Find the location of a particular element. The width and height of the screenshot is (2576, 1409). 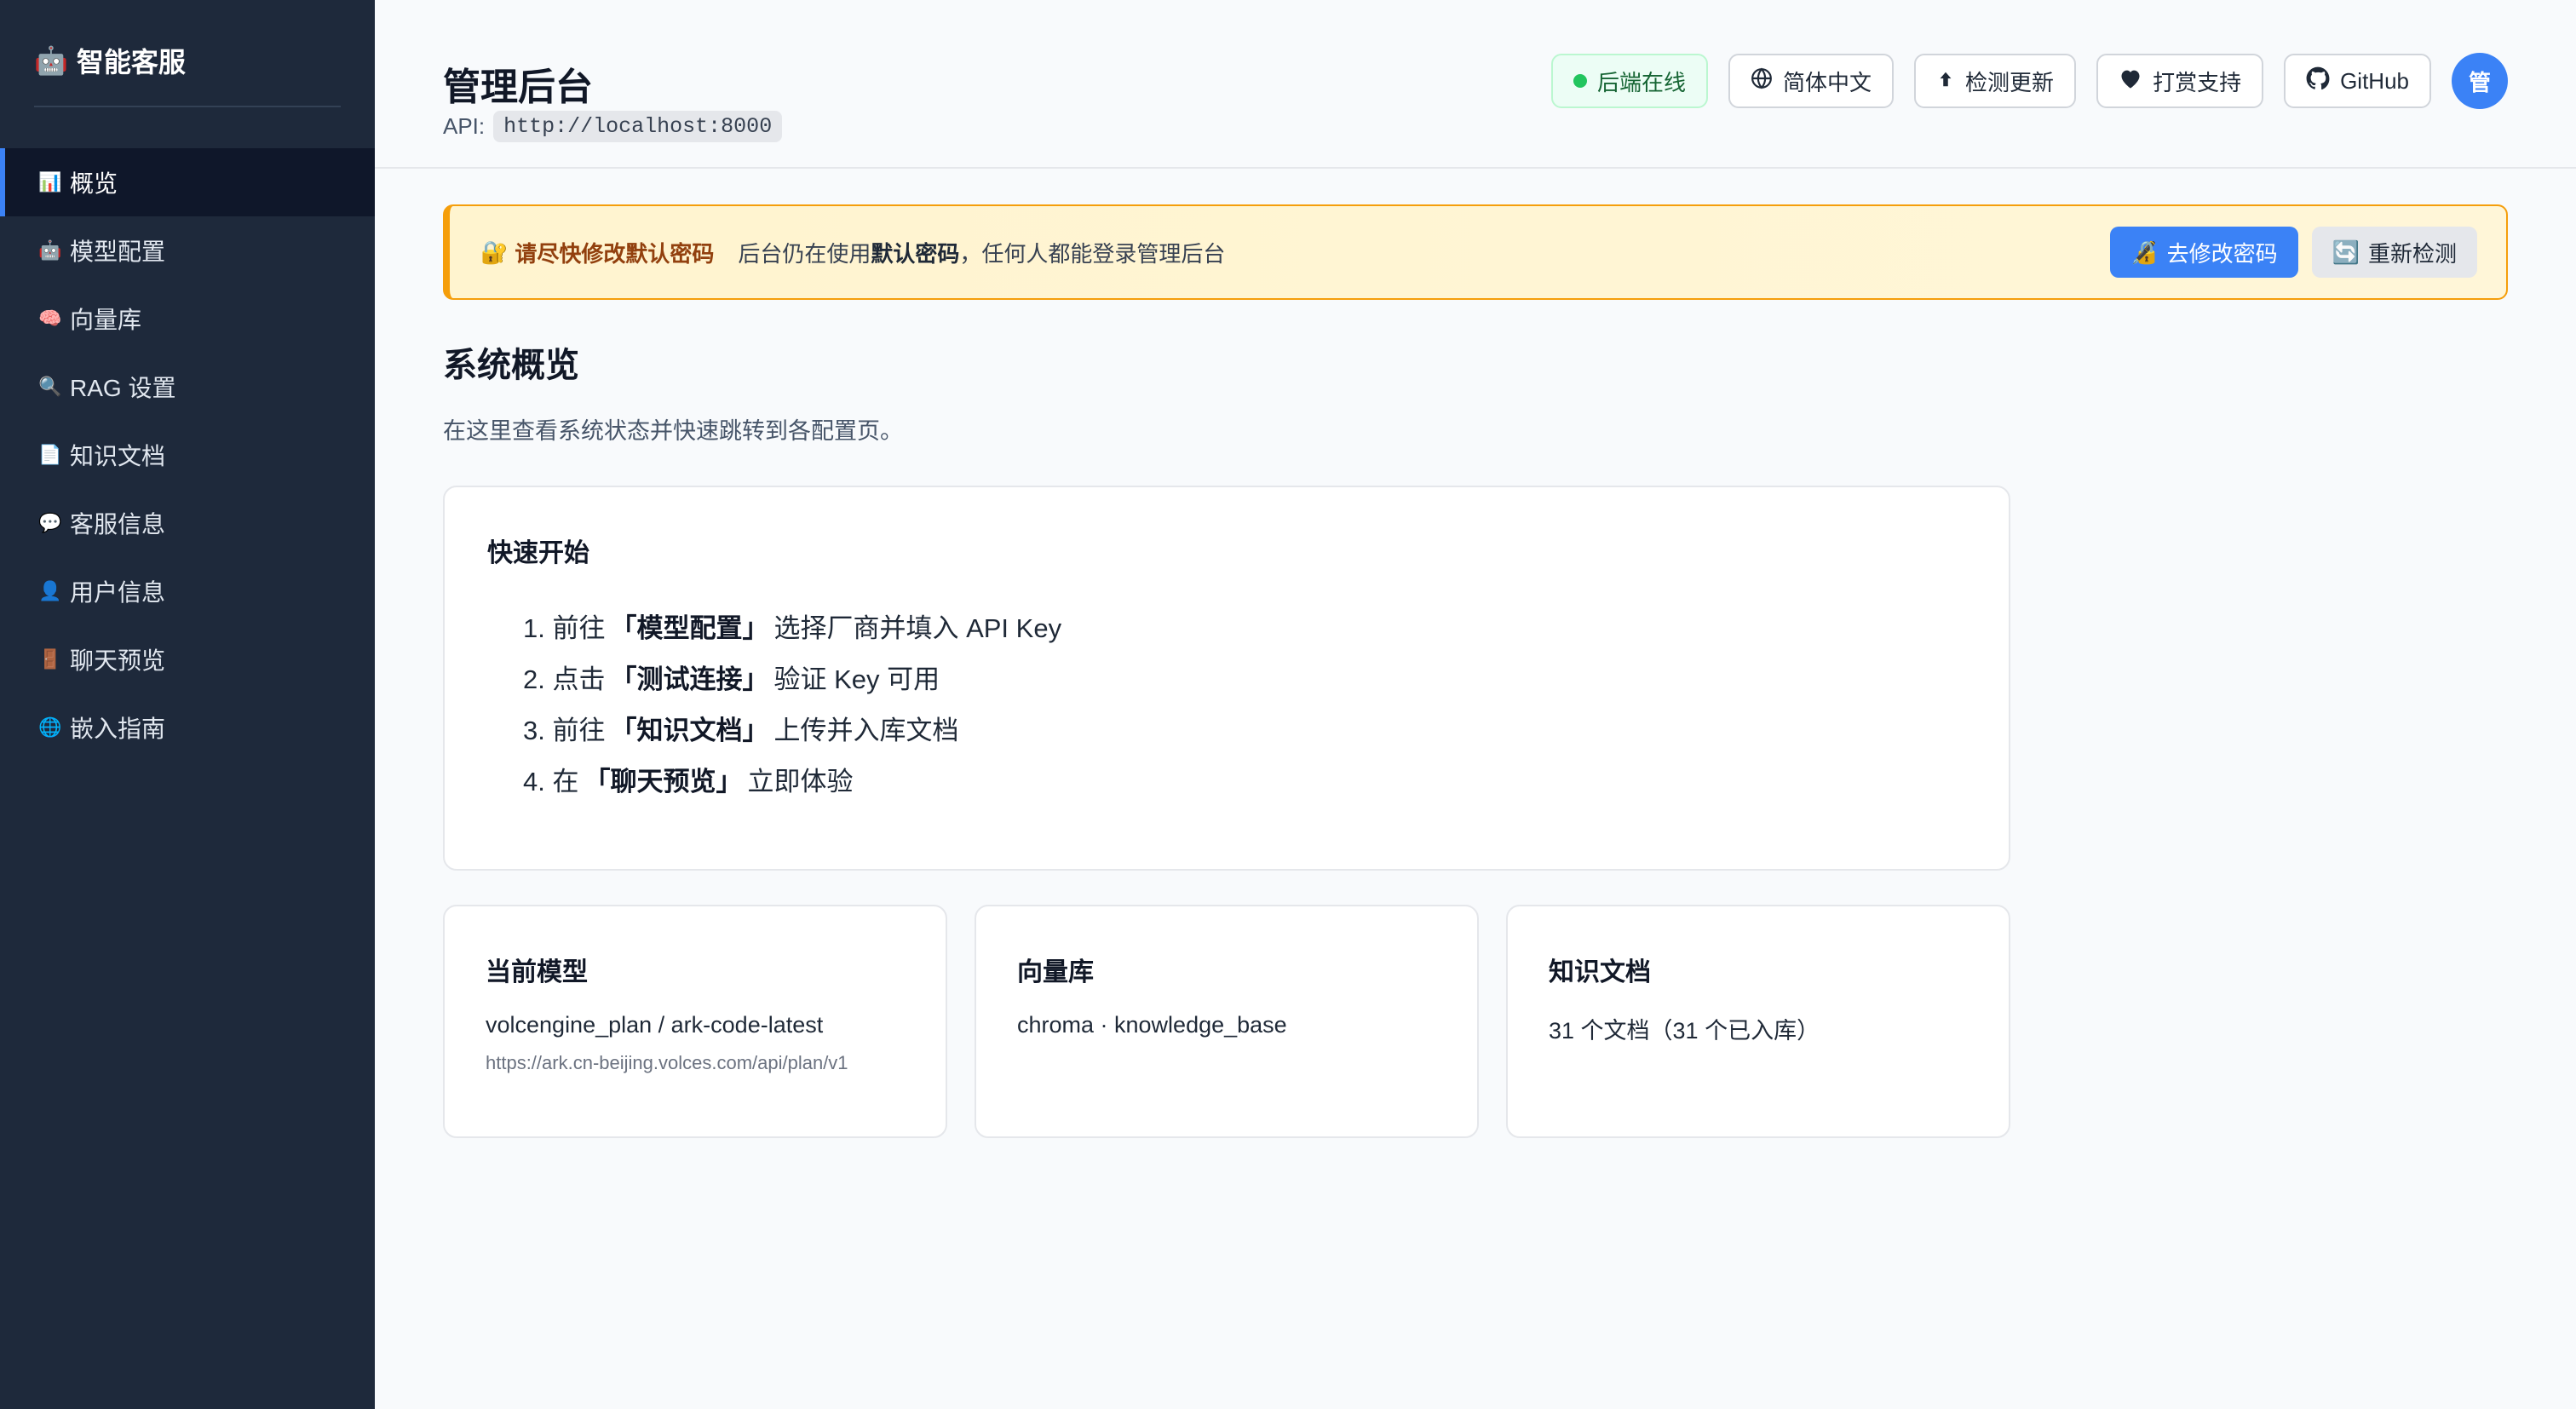

vector-db-card: 向量库 chroma · knowledge_base is located at coordinates (1227, 1021).